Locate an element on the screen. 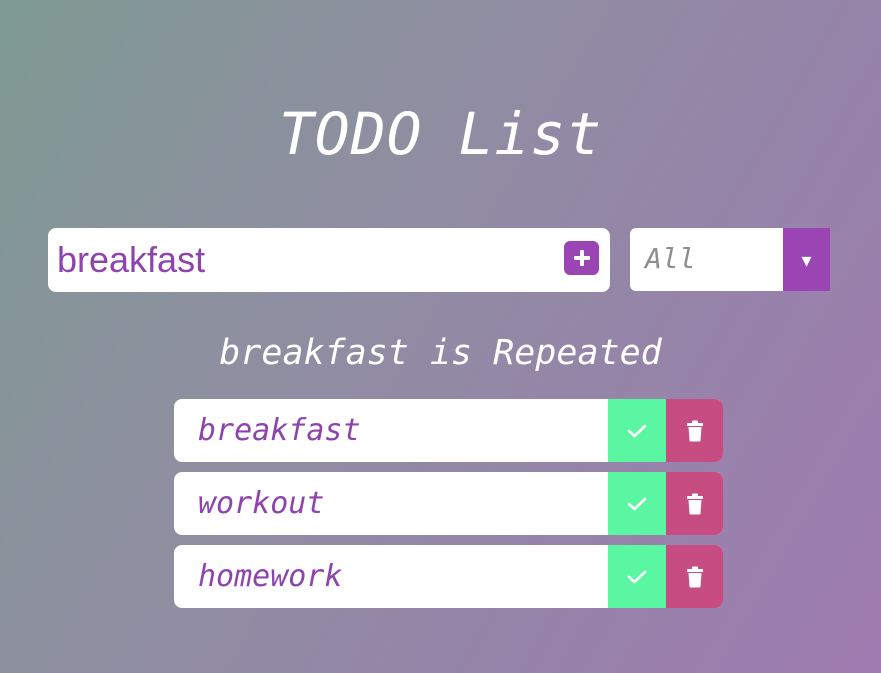 The image size is (881, 673). chevron-down-icon: ▾ is located at coordinates (806, 259).